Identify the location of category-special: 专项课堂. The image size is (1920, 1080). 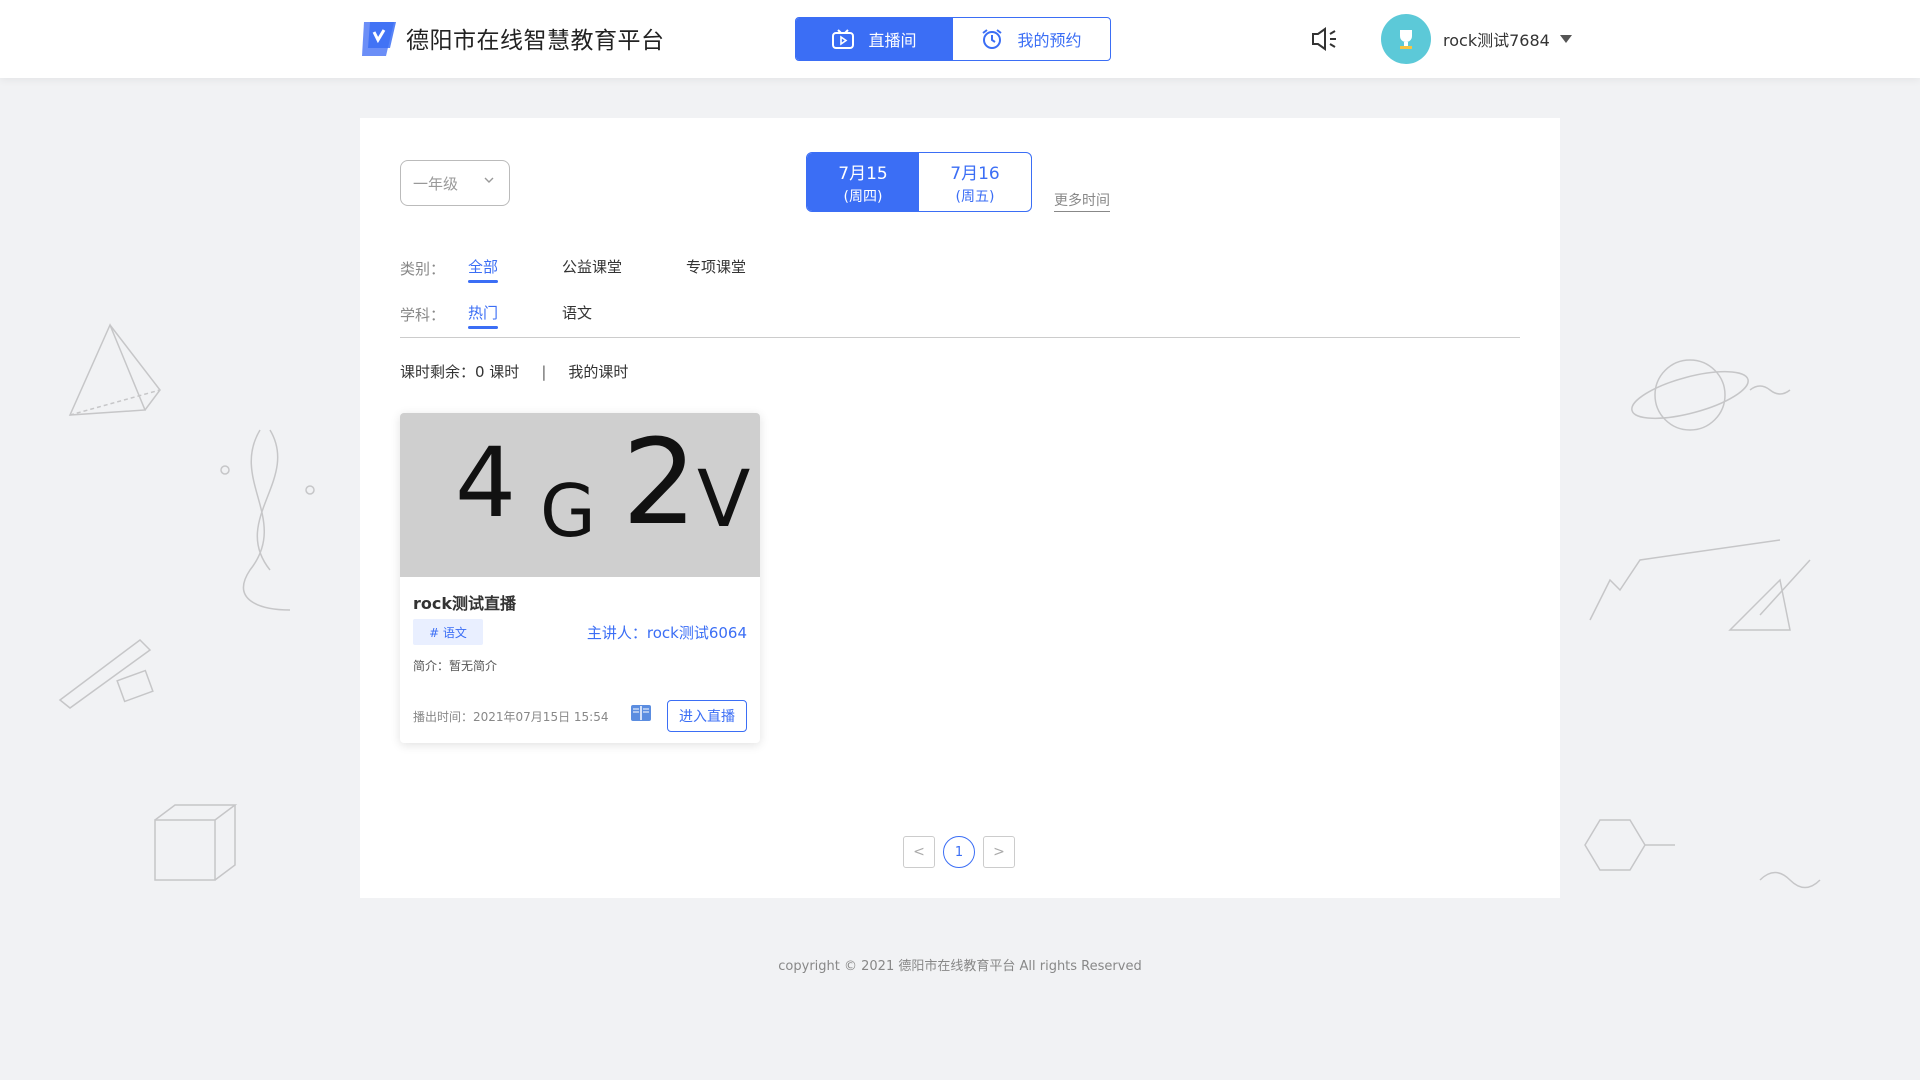
(716, 268).